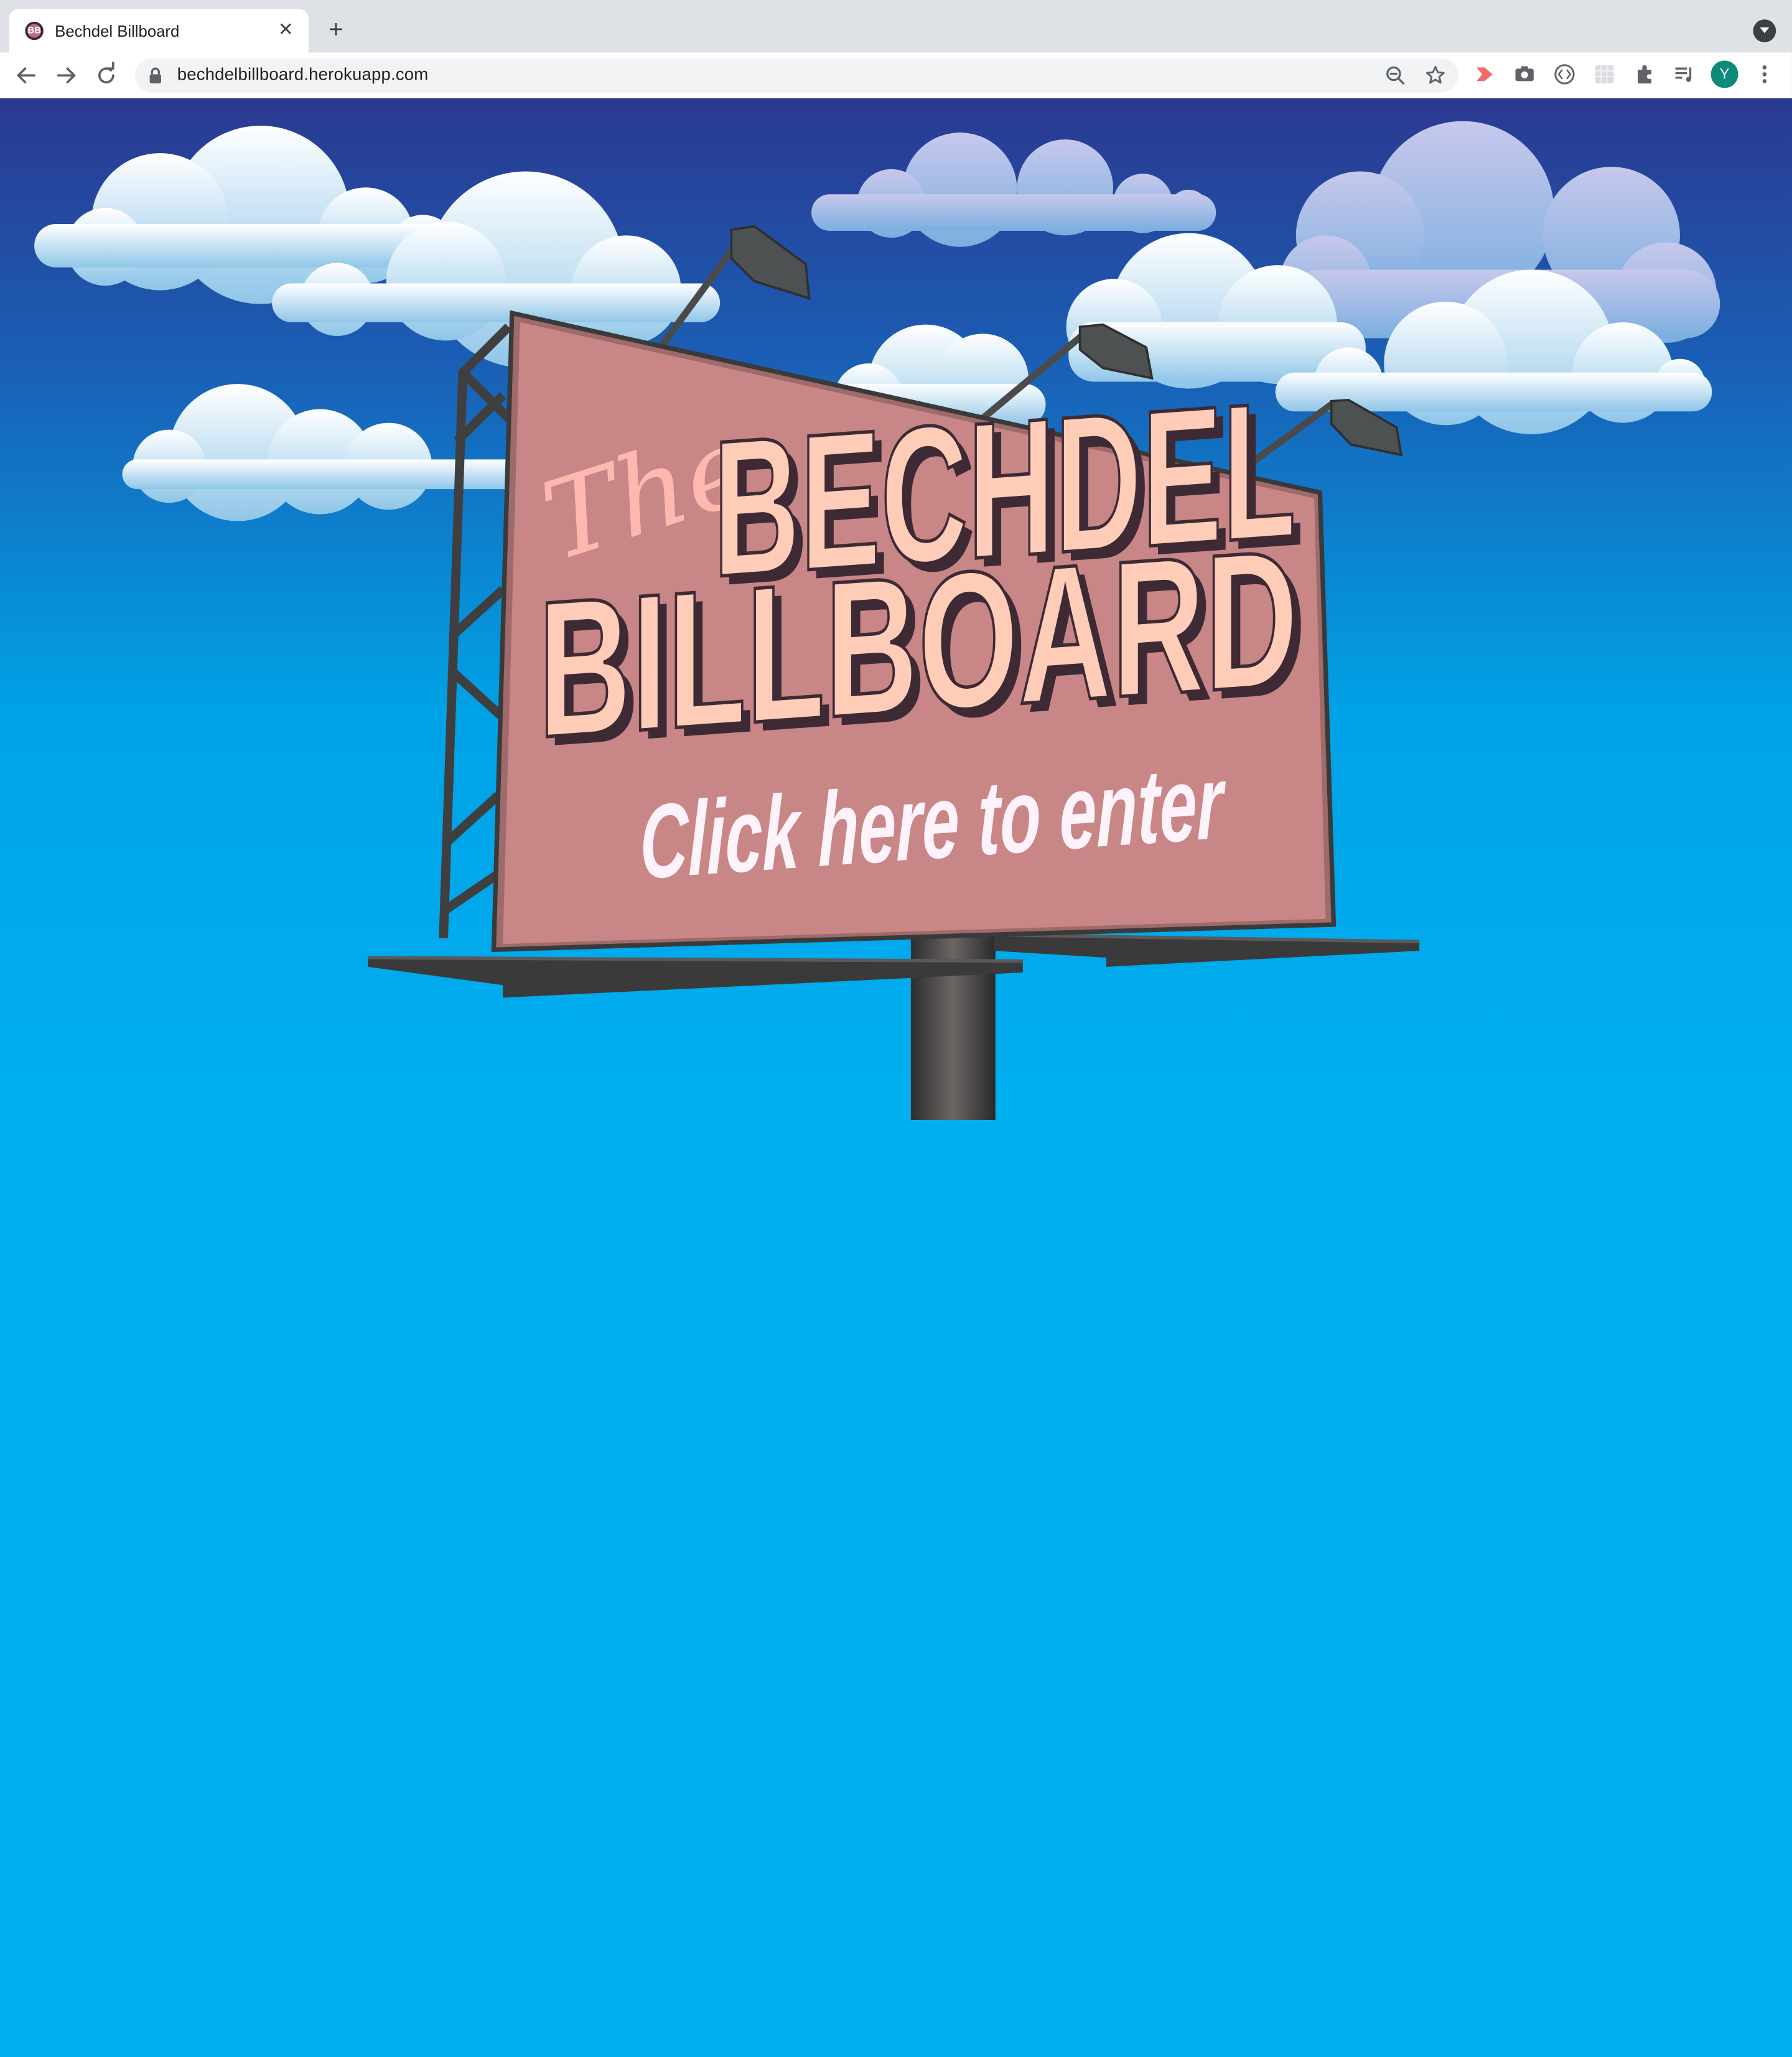 The image size is (1792, 2057). What do you see at coordinates (1764, 30) in the screenshot?
I see `tab-search-icon` at bounding box center [1764, 30].